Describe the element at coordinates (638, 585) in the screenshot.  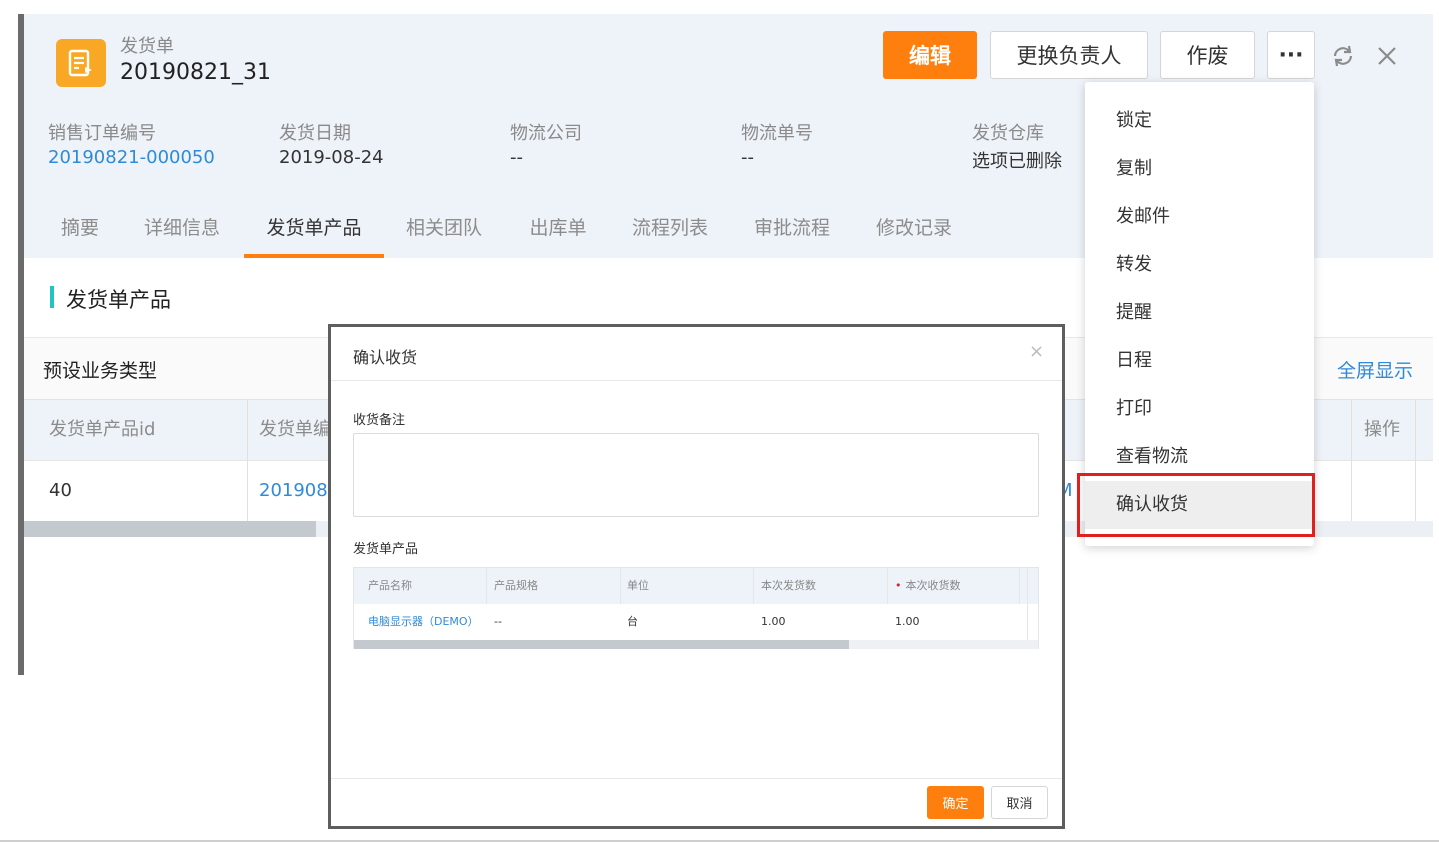
I see `column-header-unit: 单位` at that location.